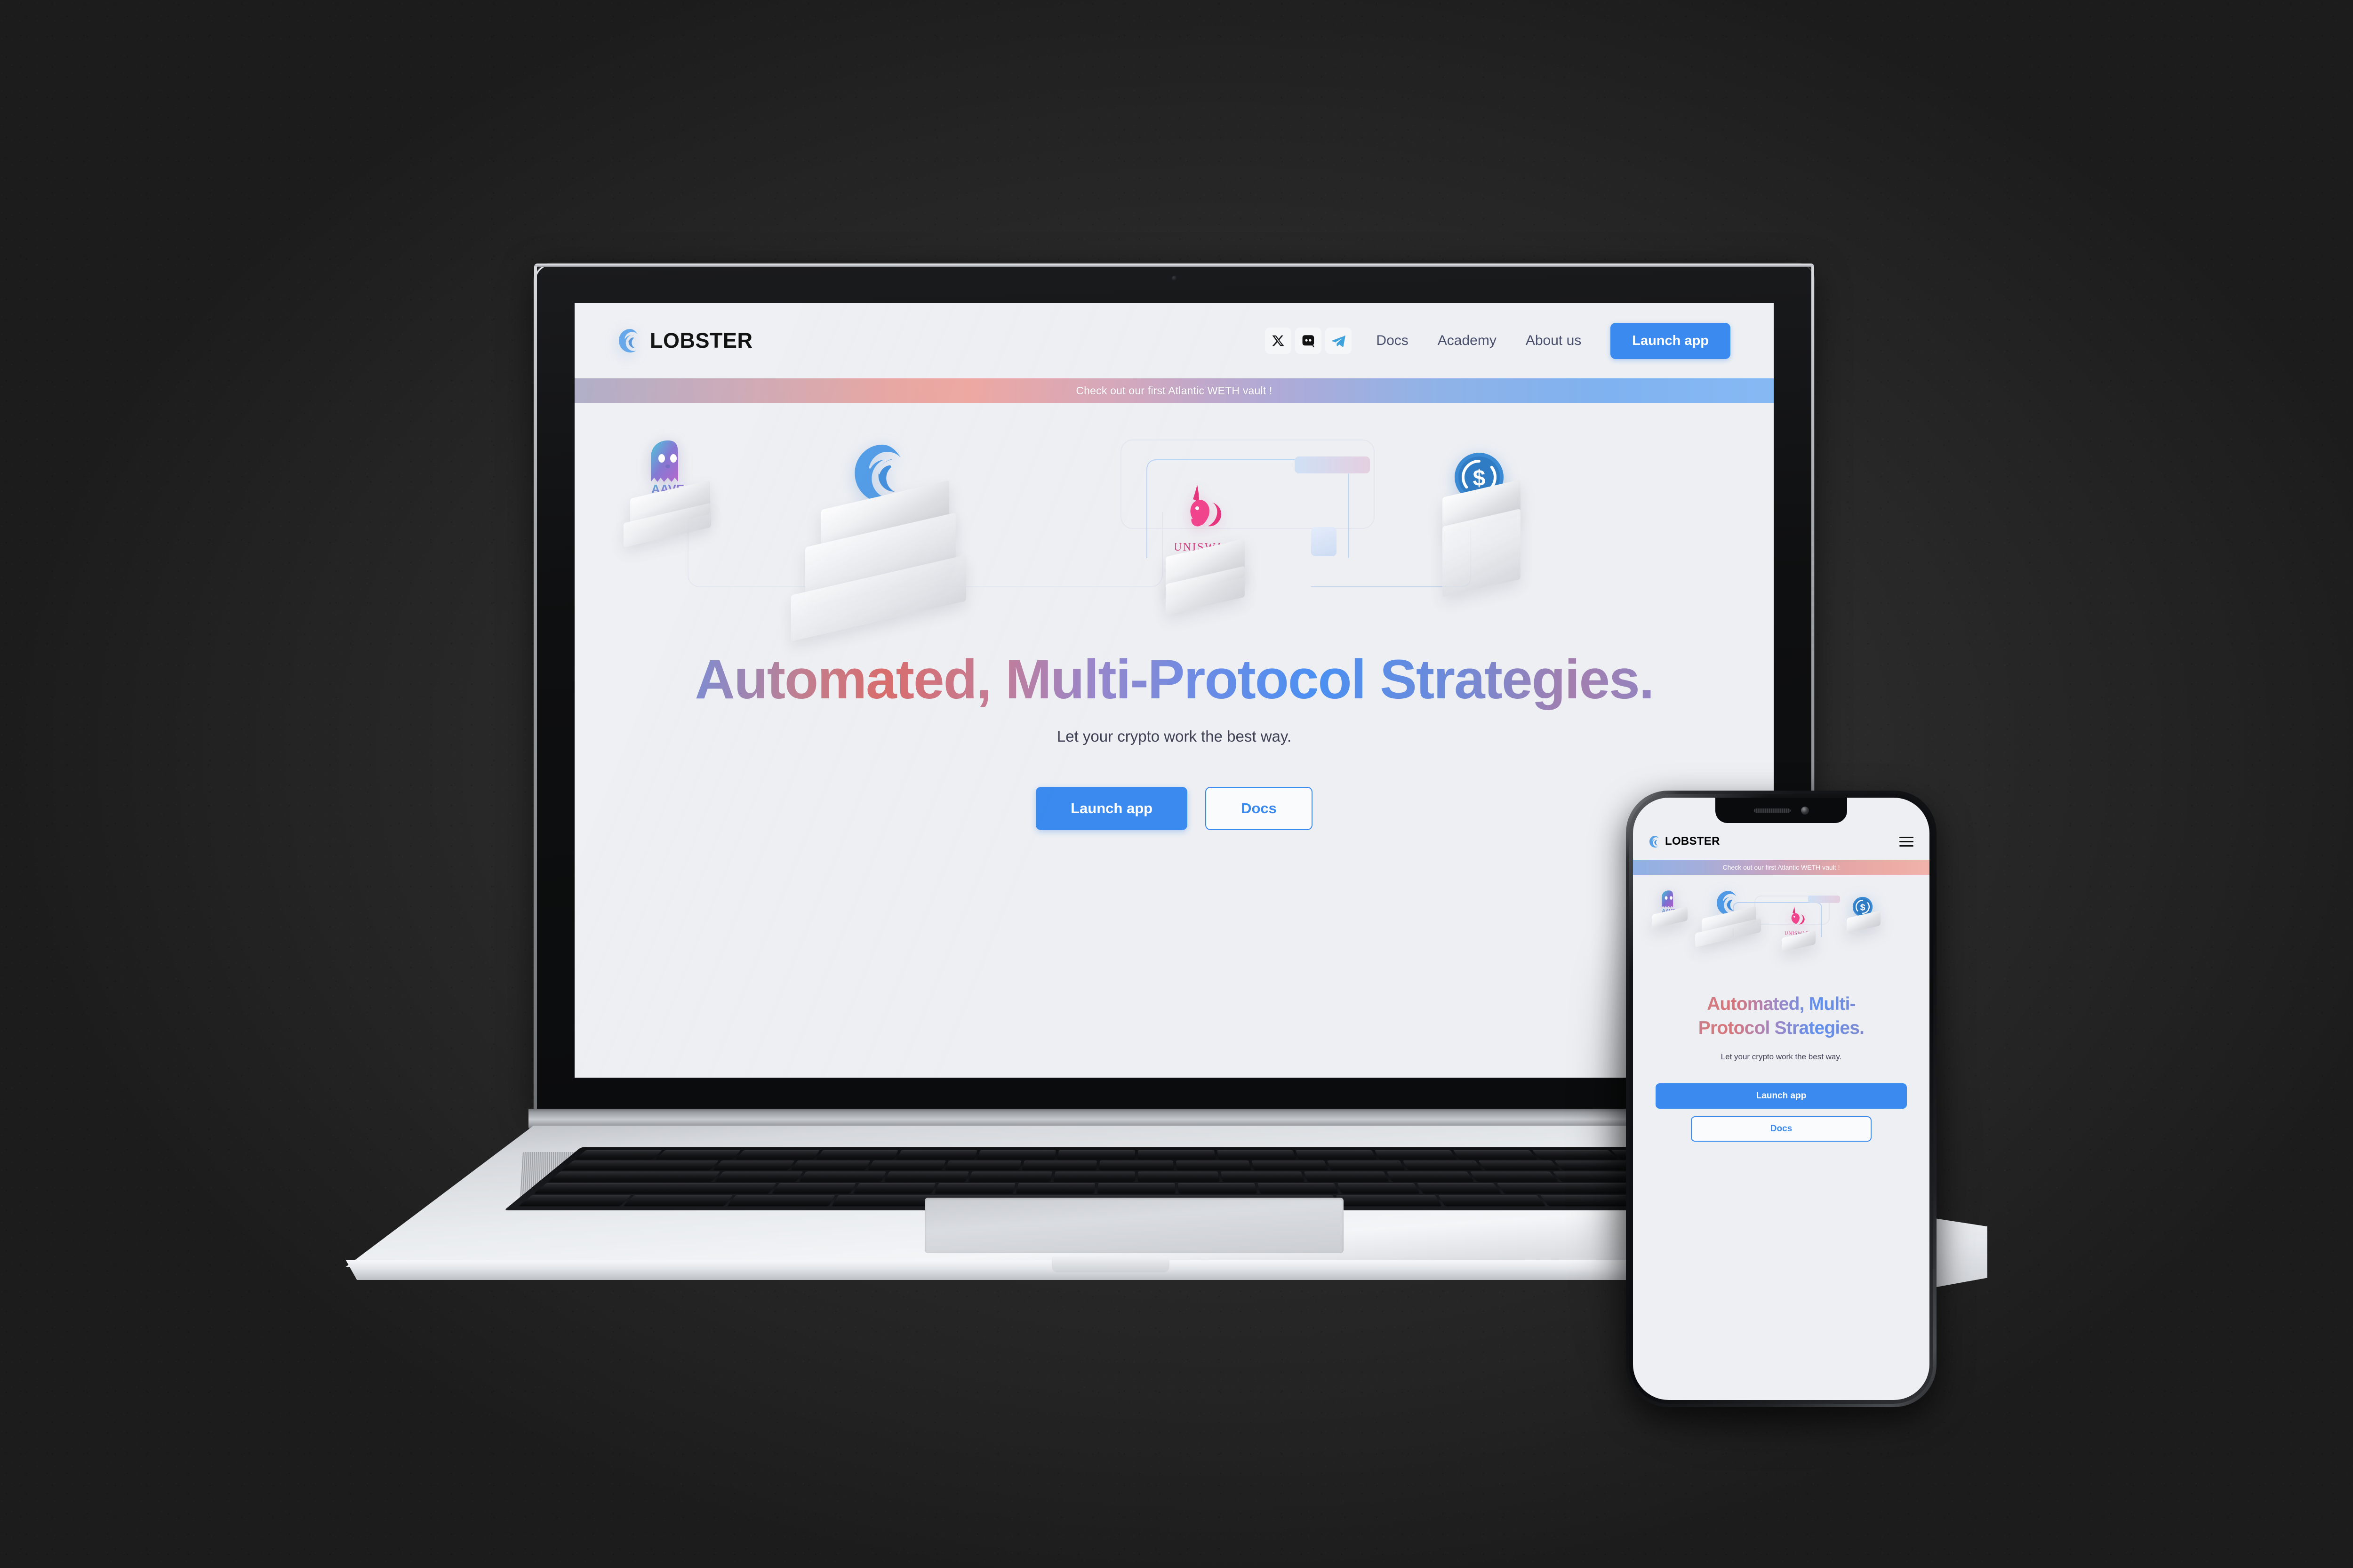 The image size is (2353, 1568). I want to click on discord-glyph, so click(1308, 341).